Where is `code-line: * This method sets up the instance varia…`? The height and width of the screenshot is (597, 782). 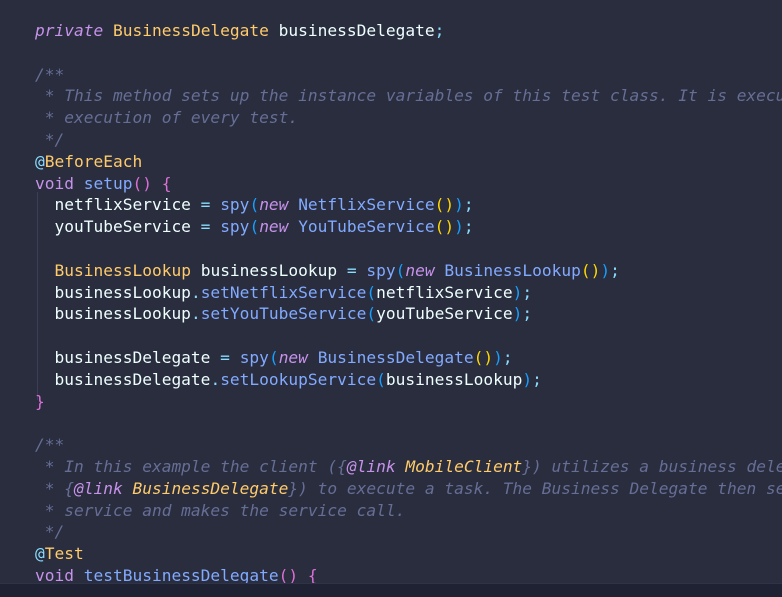 code-line: * This method sets up the instance varia… is located at coordinates (408, 96).